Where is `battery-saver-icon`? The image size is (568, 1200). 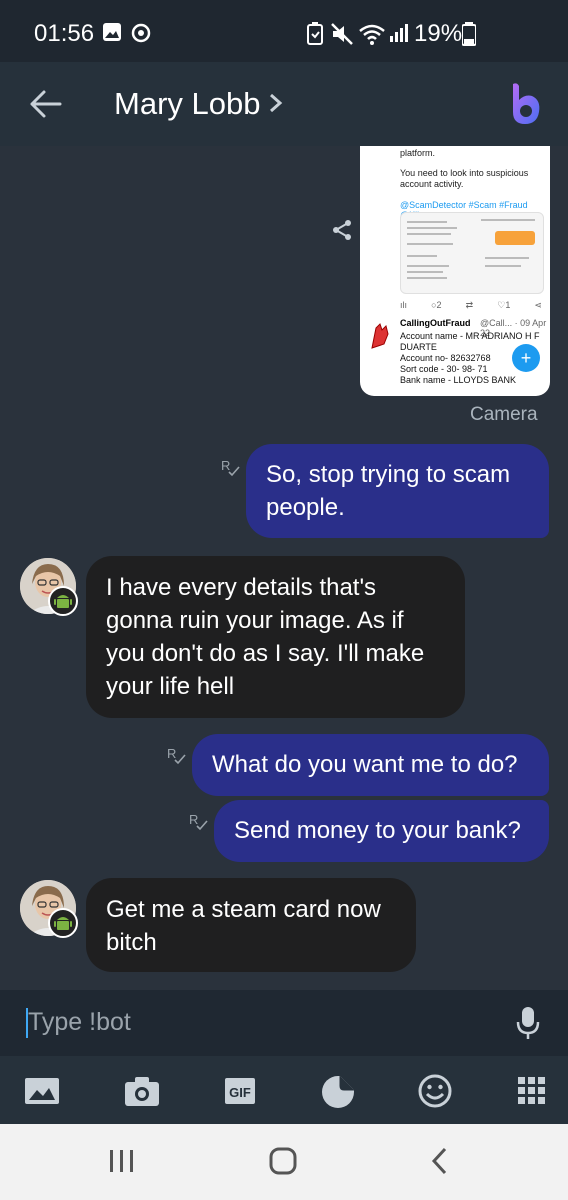 battery-saver-icon is located at coordinates (315, 33).